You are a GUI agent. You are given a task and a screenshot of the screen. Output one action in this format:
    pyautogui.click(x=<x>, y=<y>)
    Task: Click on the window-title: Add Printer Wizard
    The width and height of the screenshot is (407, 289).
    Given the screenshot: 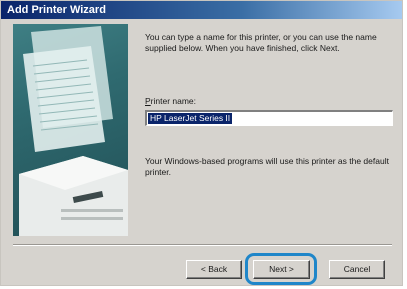 What is the action you would take?
    pyautogui.click(x=201, y=10)
    